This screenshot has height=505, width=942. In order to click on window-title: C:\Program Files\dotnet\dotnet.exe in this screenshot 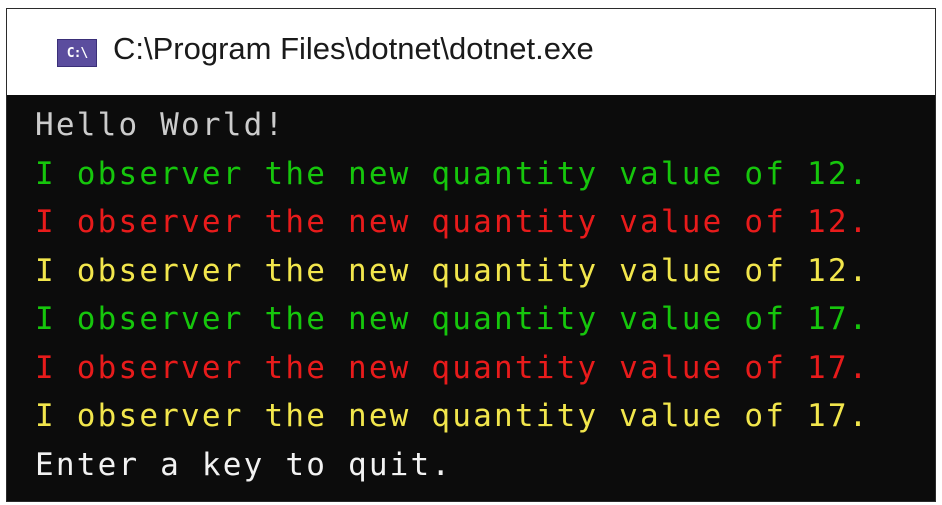, I will do `click(353, 48)`.